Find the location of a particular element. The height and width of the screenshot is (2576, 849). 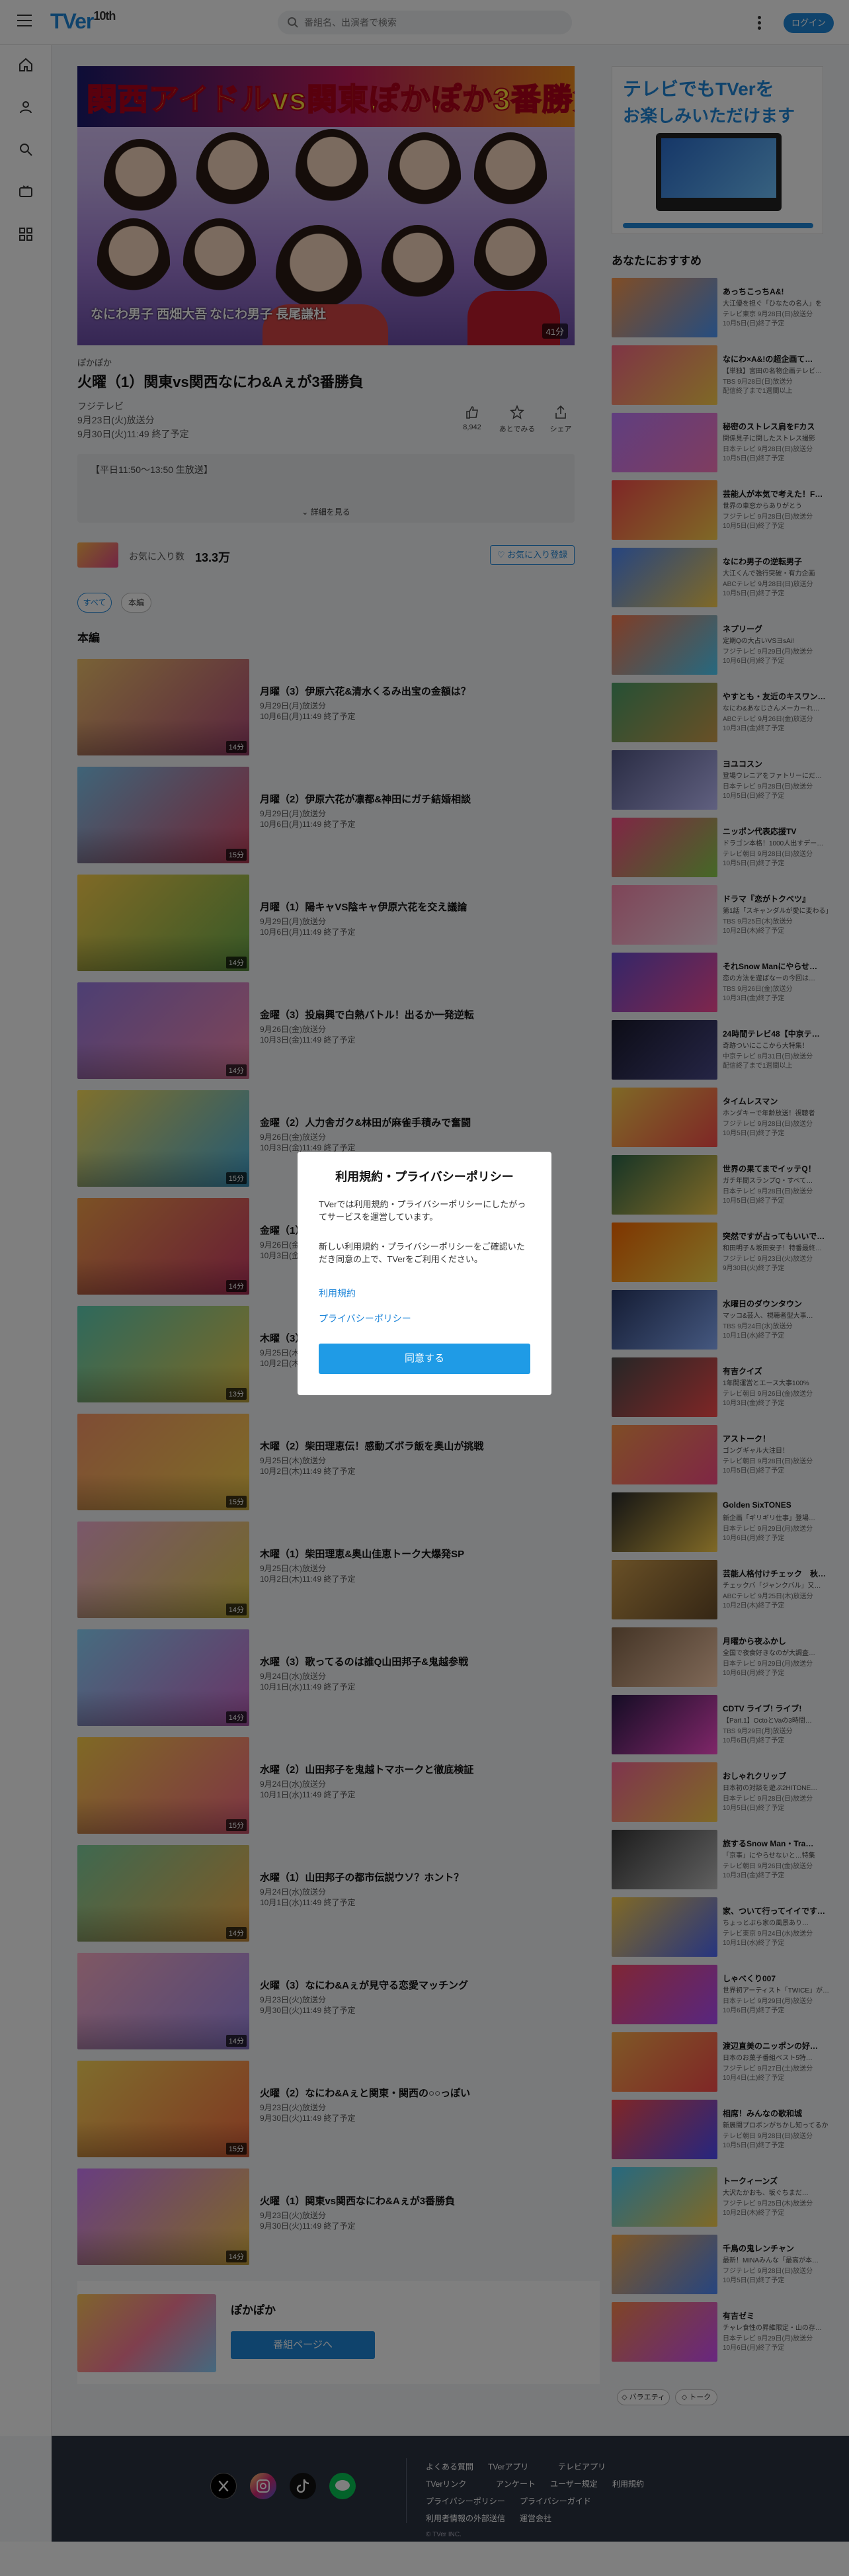

dialog-text-1: TVerでは利用規約・プライバシーポリシーにしたがってサービスを運営しています。 is located at coordinates (423, 1210).